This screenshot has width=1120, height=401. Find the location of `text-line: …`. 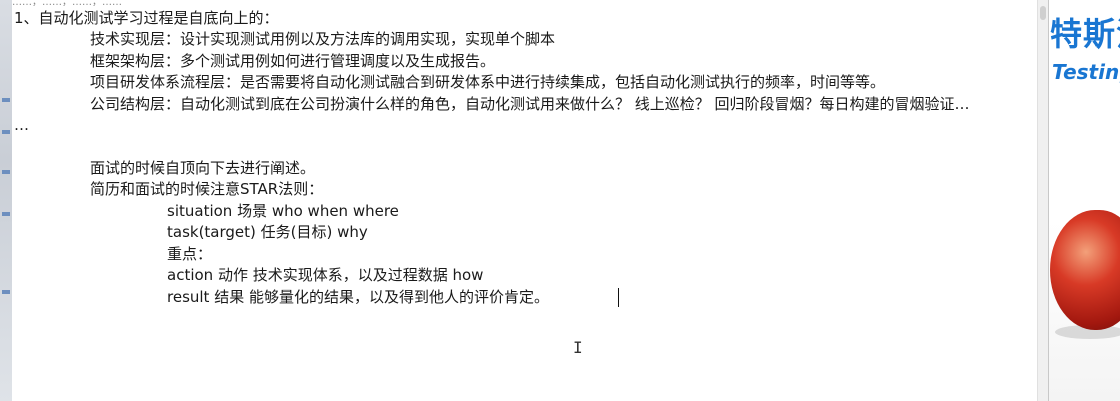

text-line: … is located at coordinates (21, 125).